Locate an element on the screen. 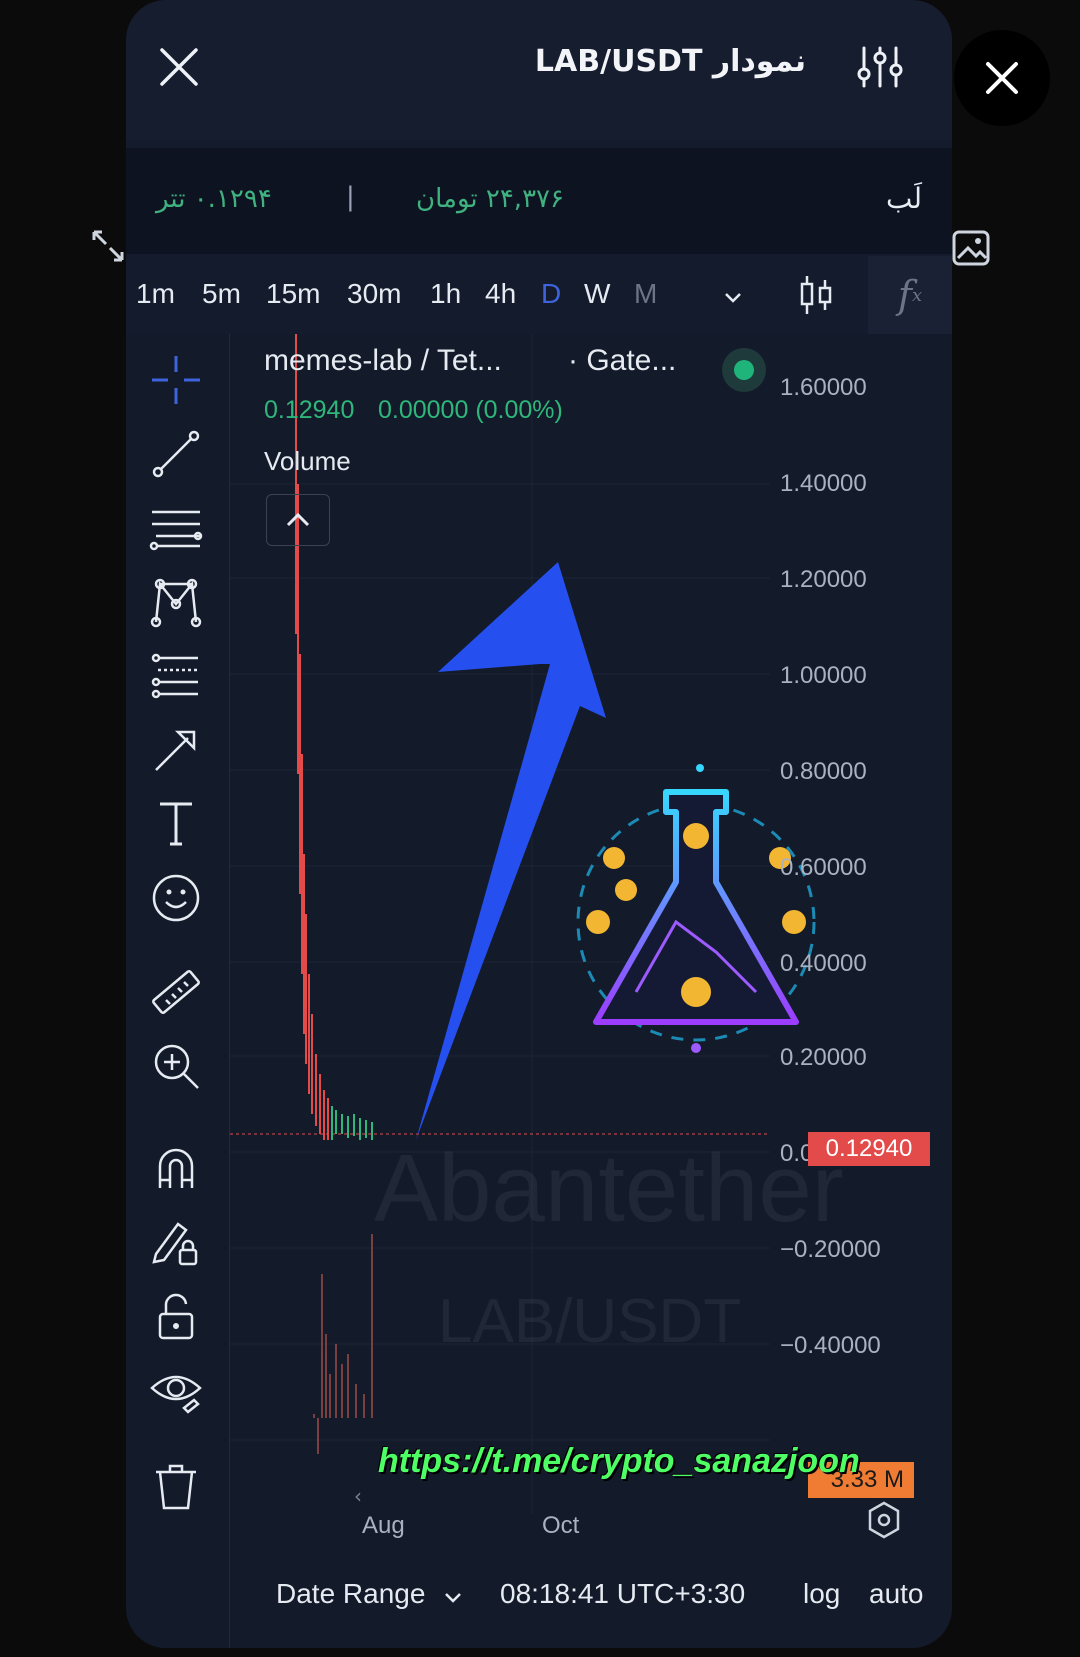  arrow-tool is located at coordinates (176, 750).